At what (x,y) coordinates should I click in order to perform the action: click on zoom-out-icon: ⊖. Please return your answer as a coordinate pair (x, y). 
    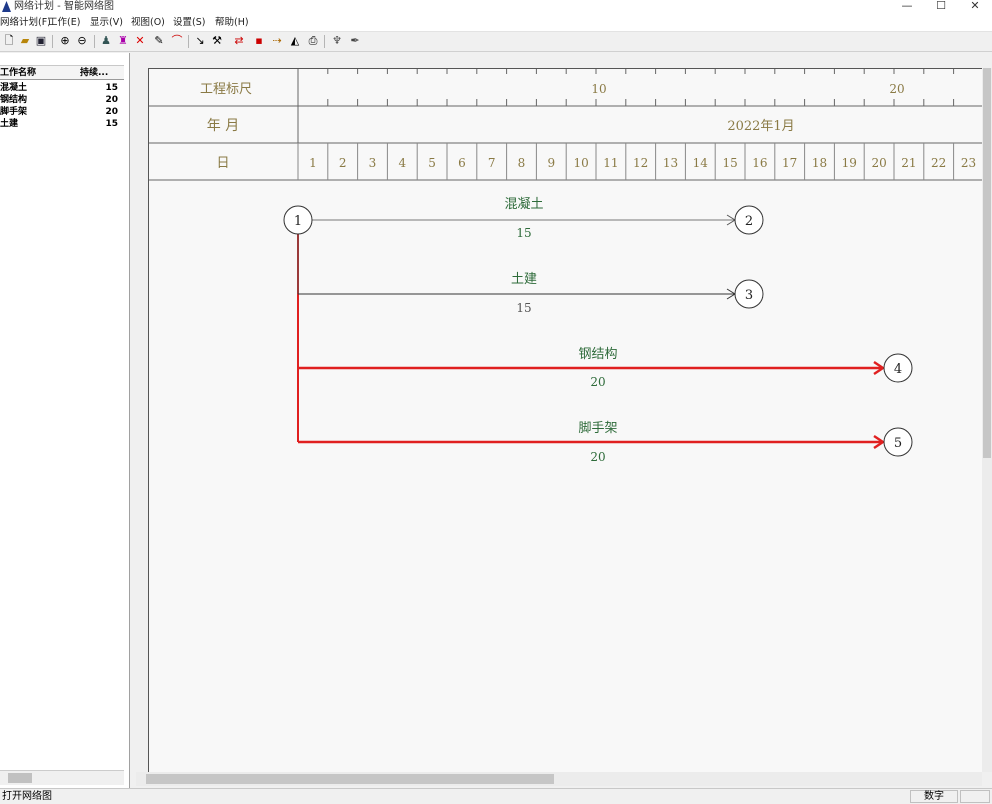
    Looking at the image, I should click on (82, 41).